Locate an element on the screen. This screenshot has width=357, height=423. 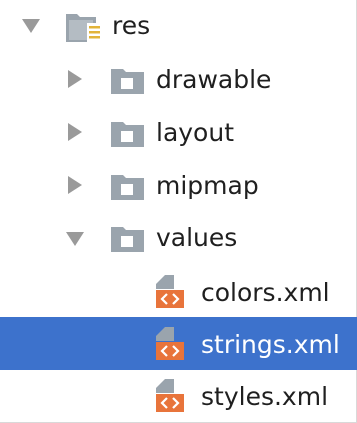
resource-folder-icon is located at coordinates (84, 28).